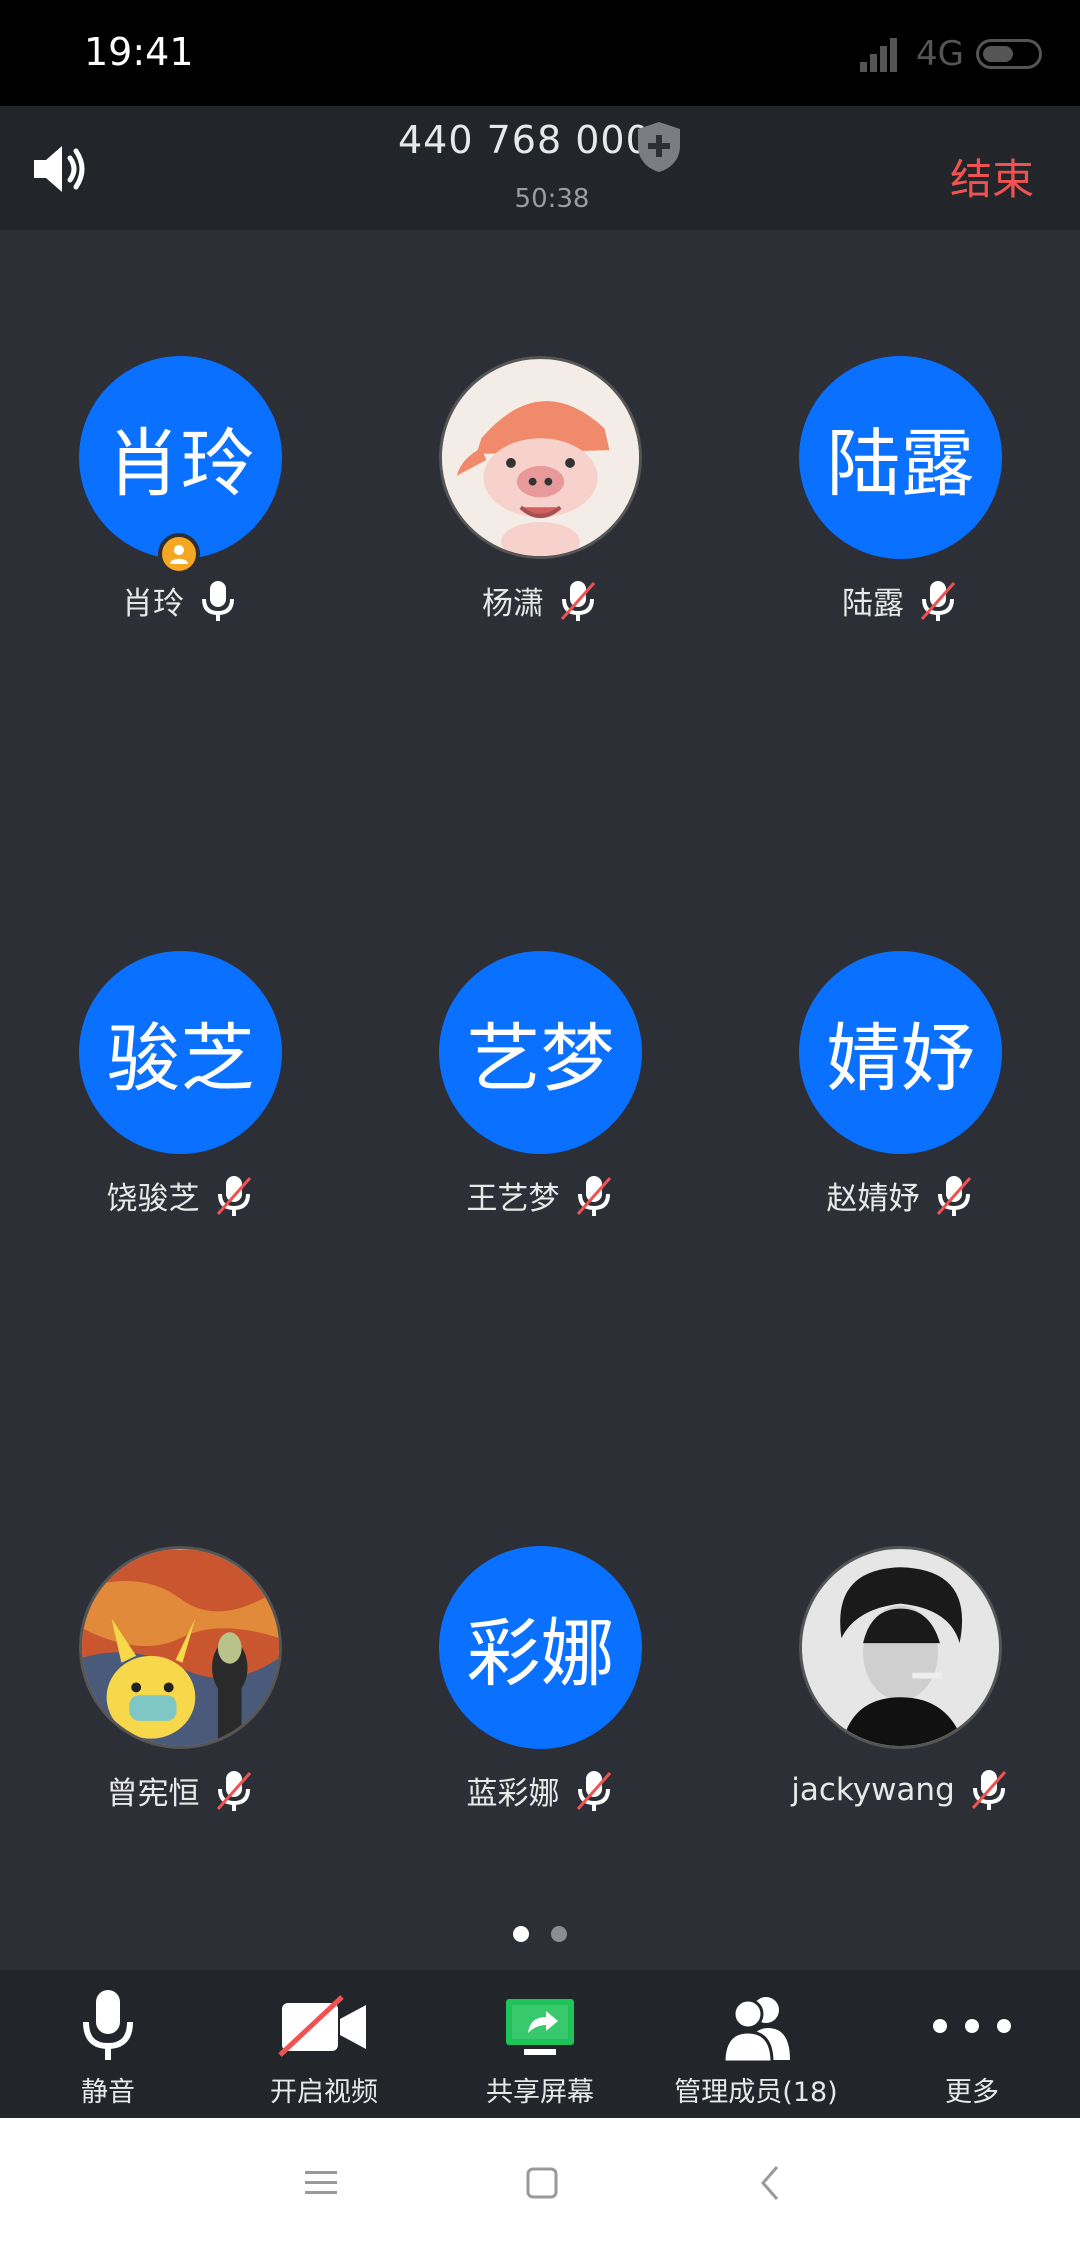 This screenshot has width=1080, height=2248. I want to click on battery-icon, so click(1009, 54).